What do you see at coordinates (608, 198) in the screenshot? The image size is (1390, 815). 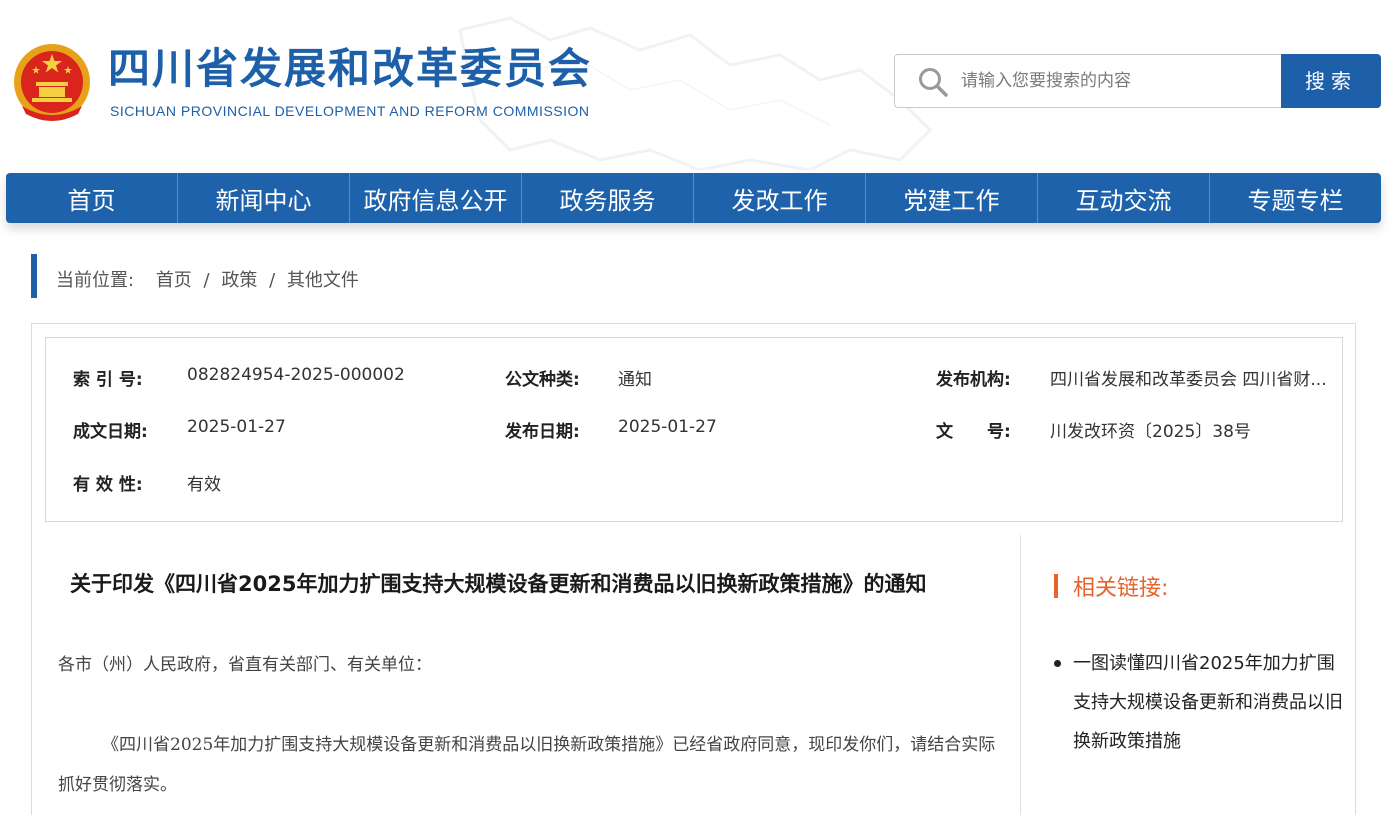 I see `nav-item-services: 政务服务` at bounding box center [608, 198].